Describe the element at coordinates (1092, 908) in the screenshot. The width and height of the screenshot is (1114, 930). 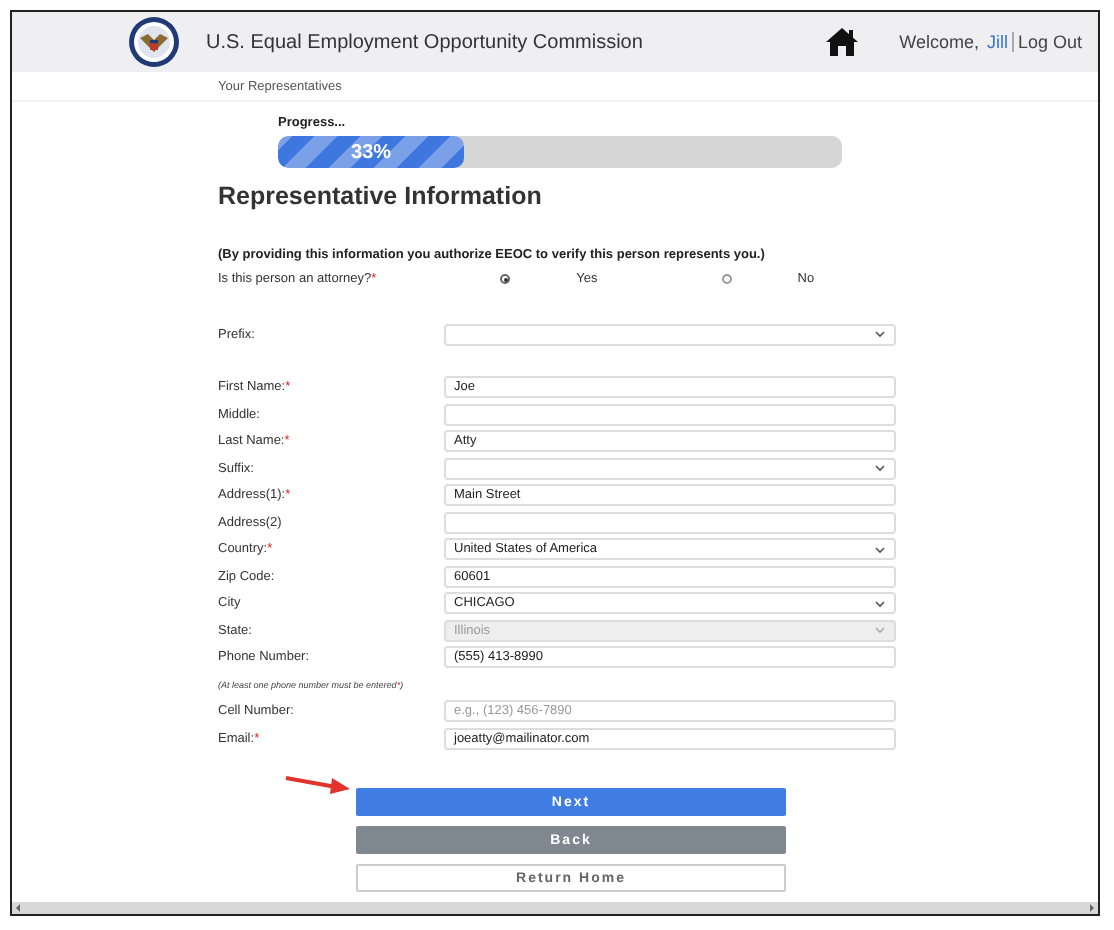
I see `scroll-right-icon` at that location.